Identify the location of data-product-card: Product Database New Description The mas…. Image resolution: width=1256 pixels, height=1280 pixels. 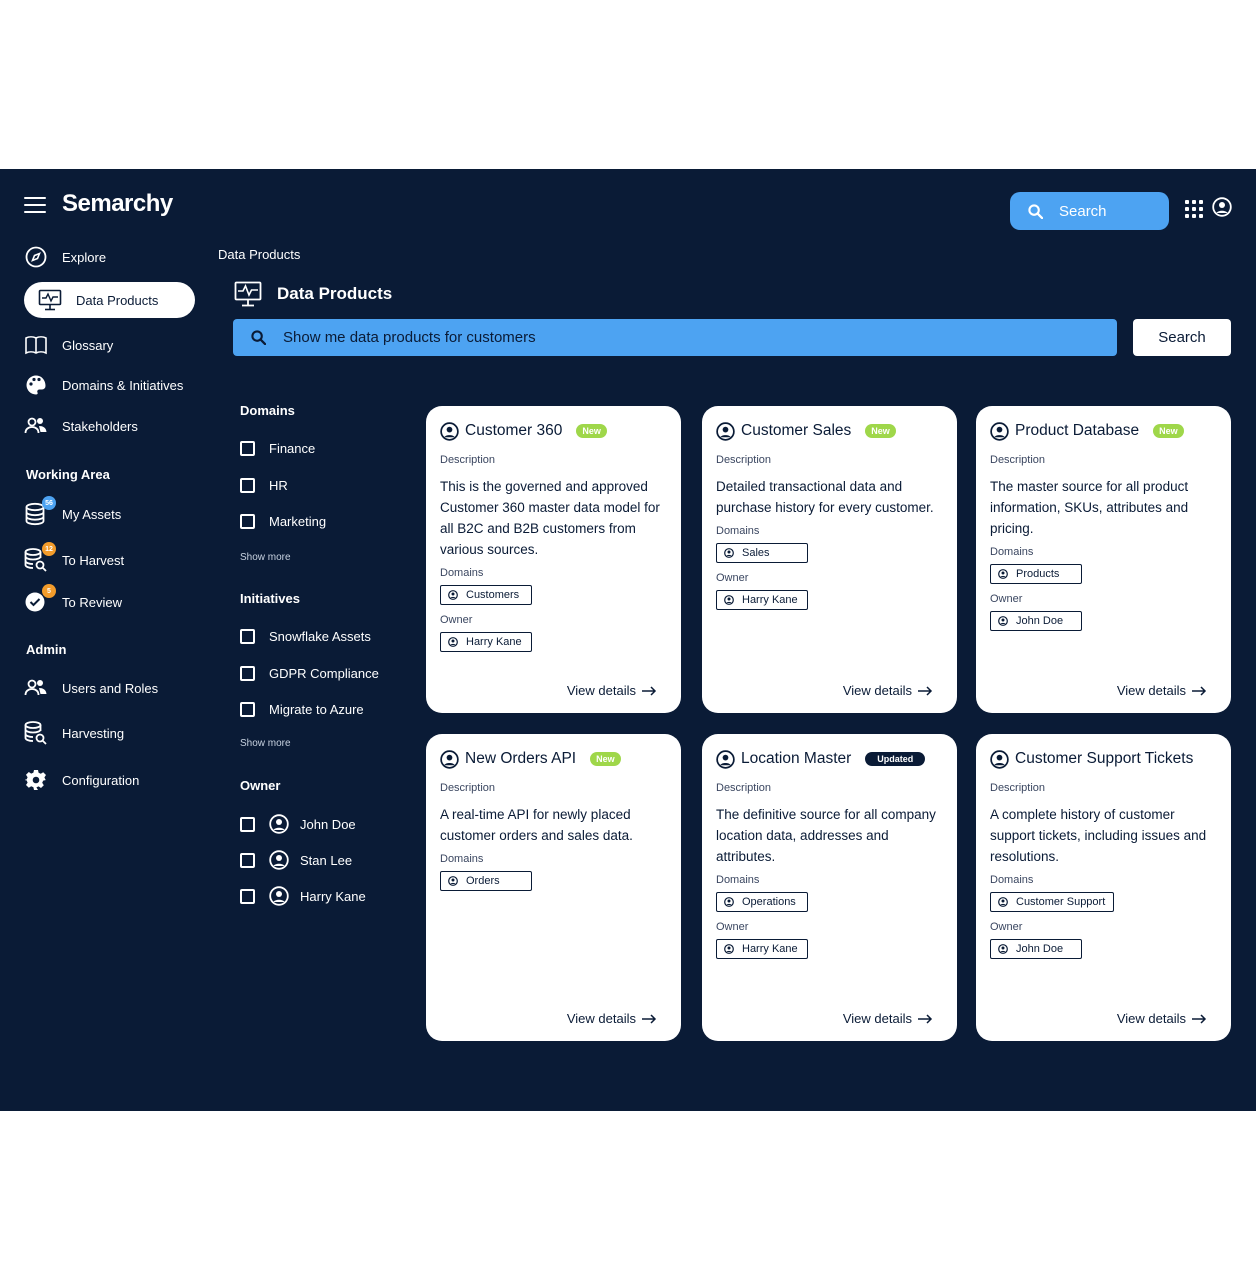
(1103, 559).